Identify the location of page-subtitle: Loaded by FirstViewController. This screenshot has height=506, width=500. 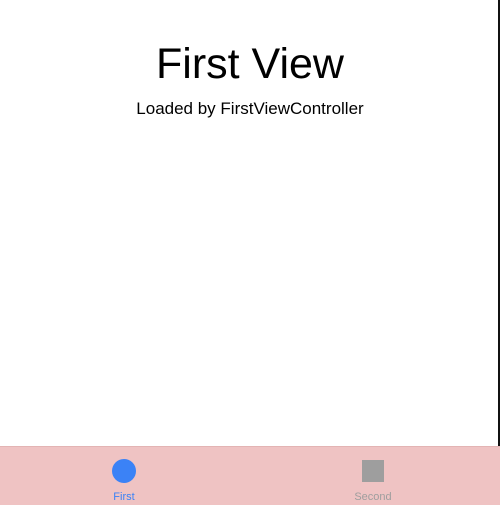
(250, 108).